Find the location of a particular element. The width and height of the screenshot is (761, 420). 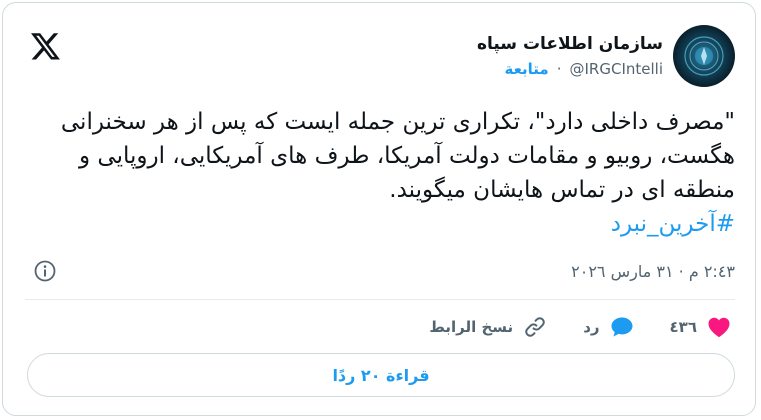

hashtag-link: #آخرین_نبرد is located at coordinates (673, 224).